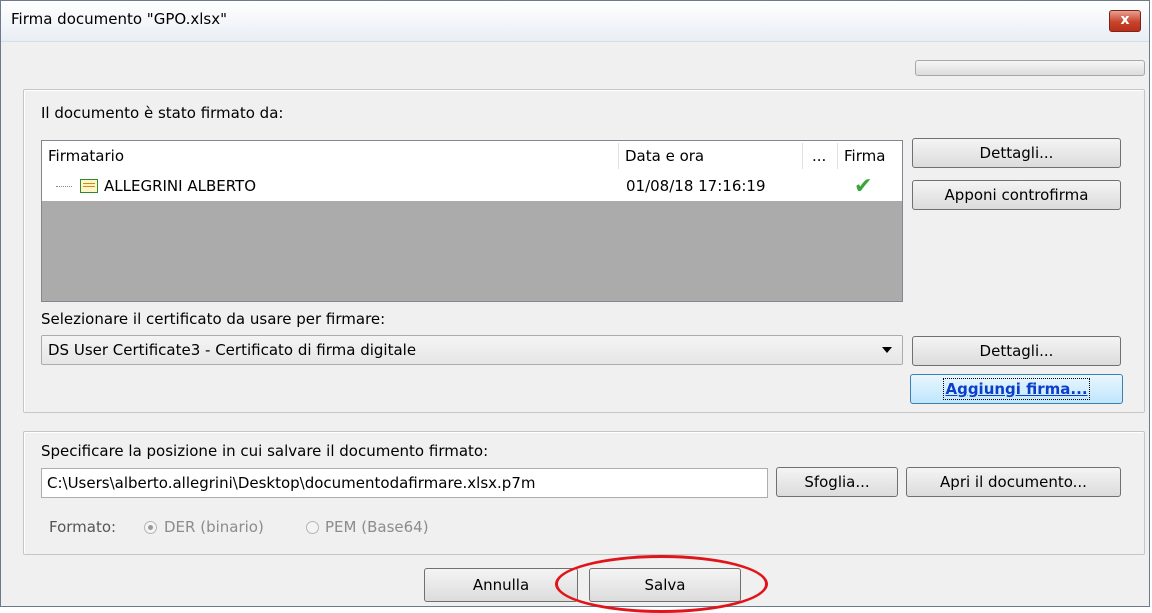 Image resolution: width=1152 pixels, height=613 pixels. I want to click on column-signer: Firmatario, so click(330, 156).